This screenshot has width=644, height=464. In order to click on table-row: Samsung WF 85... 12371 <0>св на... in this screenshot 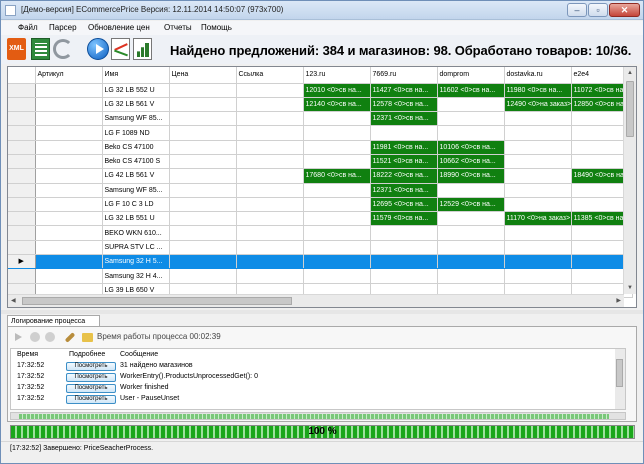, I will do `click(320, 190)`.